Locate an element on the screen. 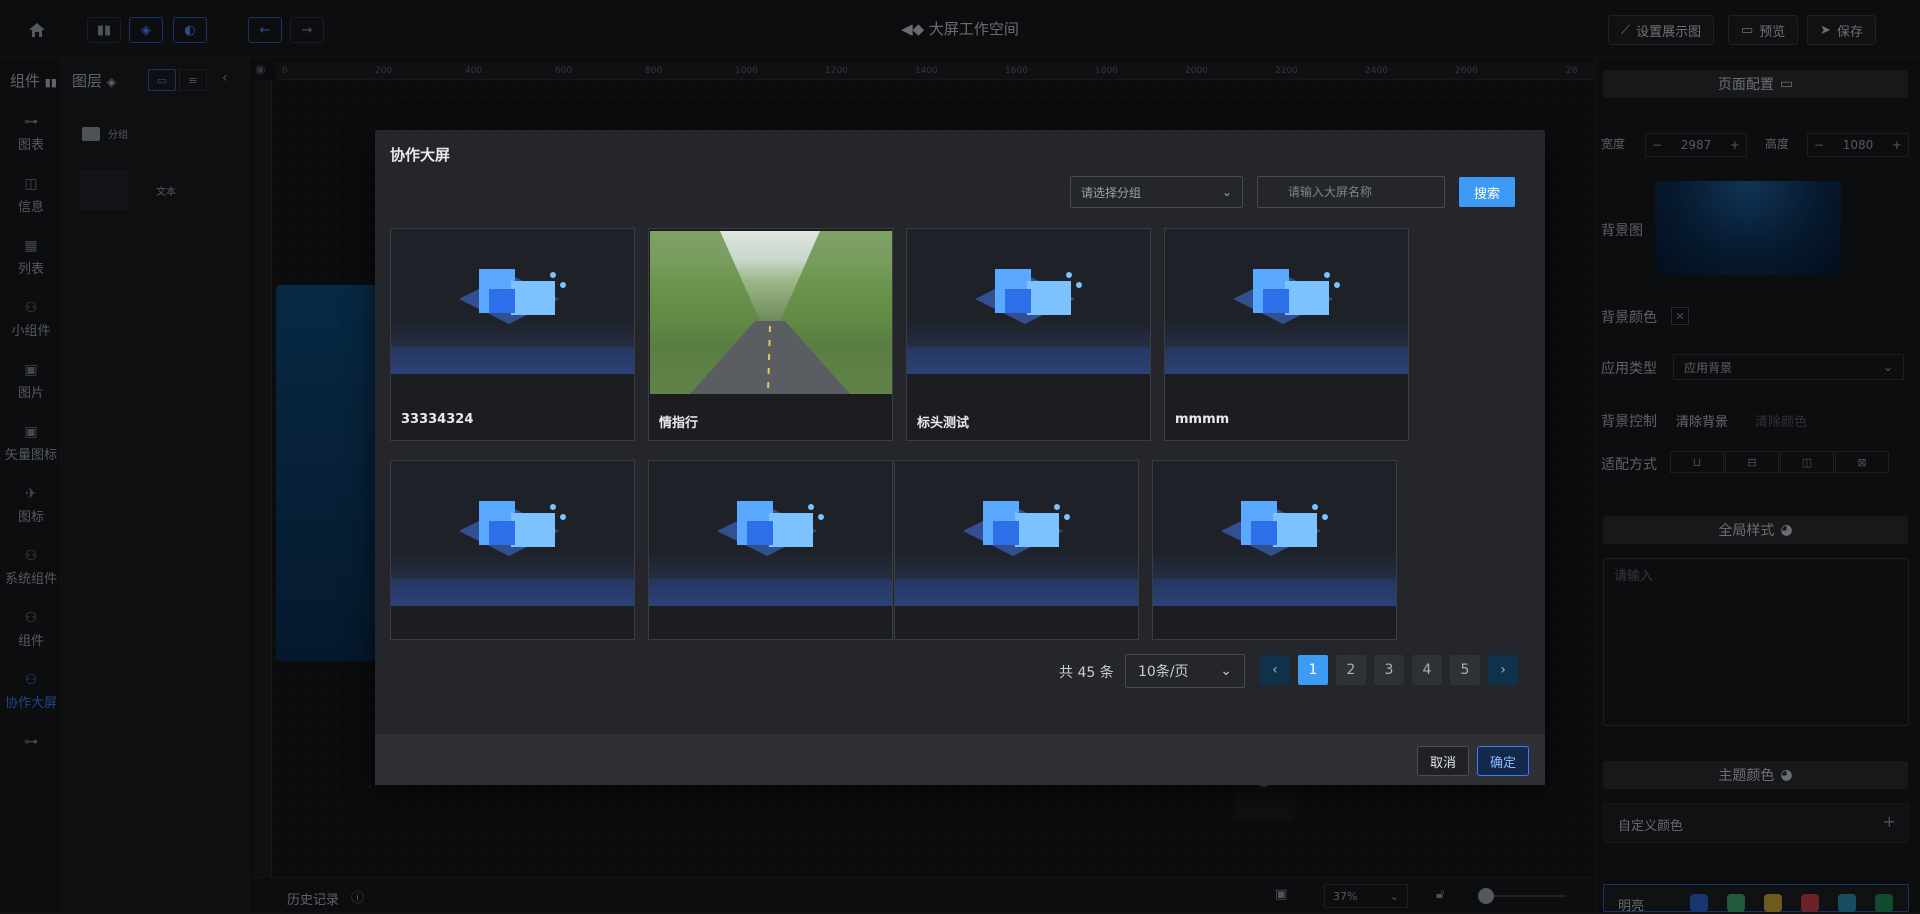  card-name: 标头测试 is located at coordinates (943, 423).